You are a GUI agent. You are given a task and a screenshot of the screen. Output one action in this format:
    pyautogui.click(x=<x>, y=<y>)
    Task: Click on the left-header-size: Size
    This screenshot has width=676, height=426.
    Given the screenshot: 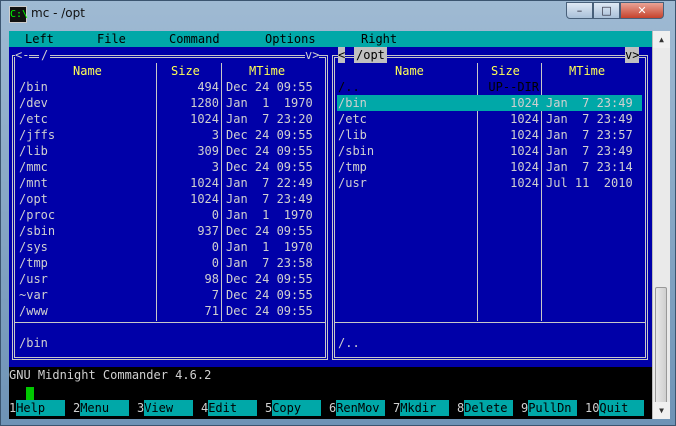 What is the action you would take?
    pyautogui.click(x=185, y=71)
    